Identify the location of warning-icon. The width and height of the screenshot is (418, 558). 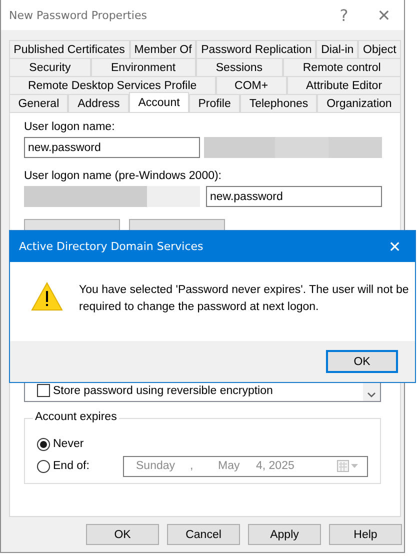
(47, 296).